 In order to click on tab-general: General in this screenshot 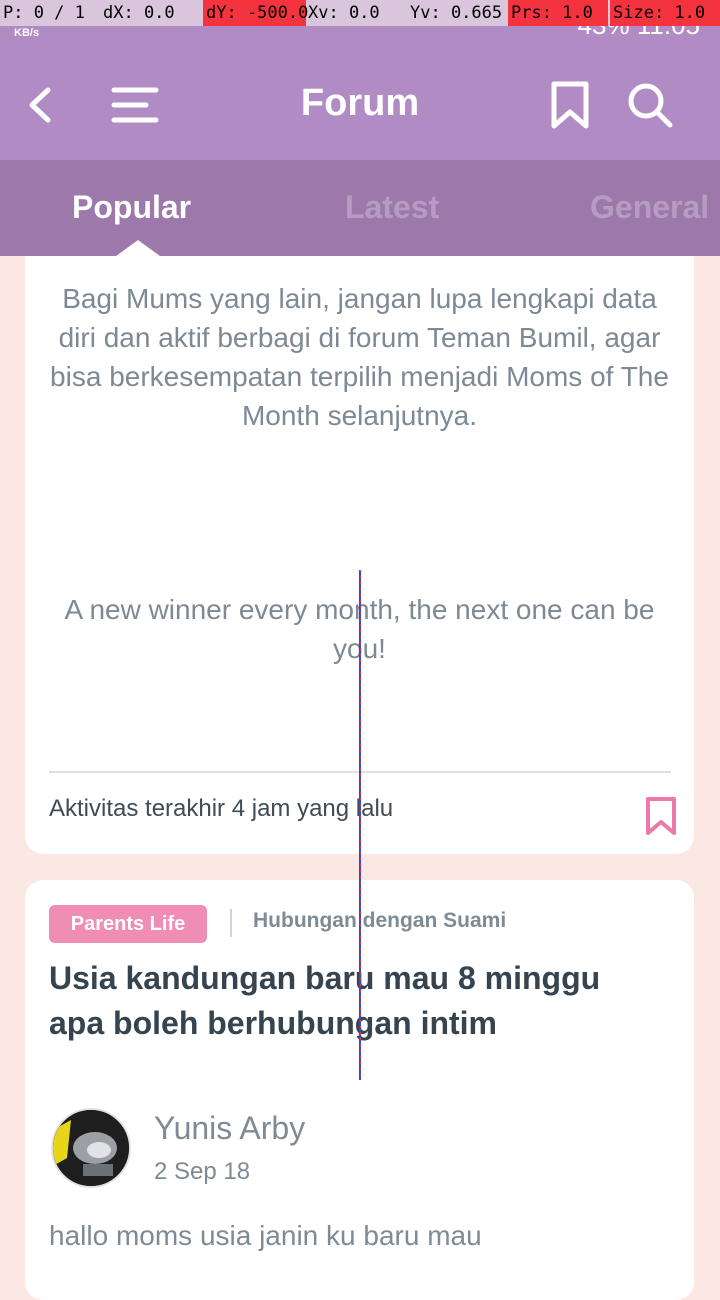, I will do `click(649, 207)`.